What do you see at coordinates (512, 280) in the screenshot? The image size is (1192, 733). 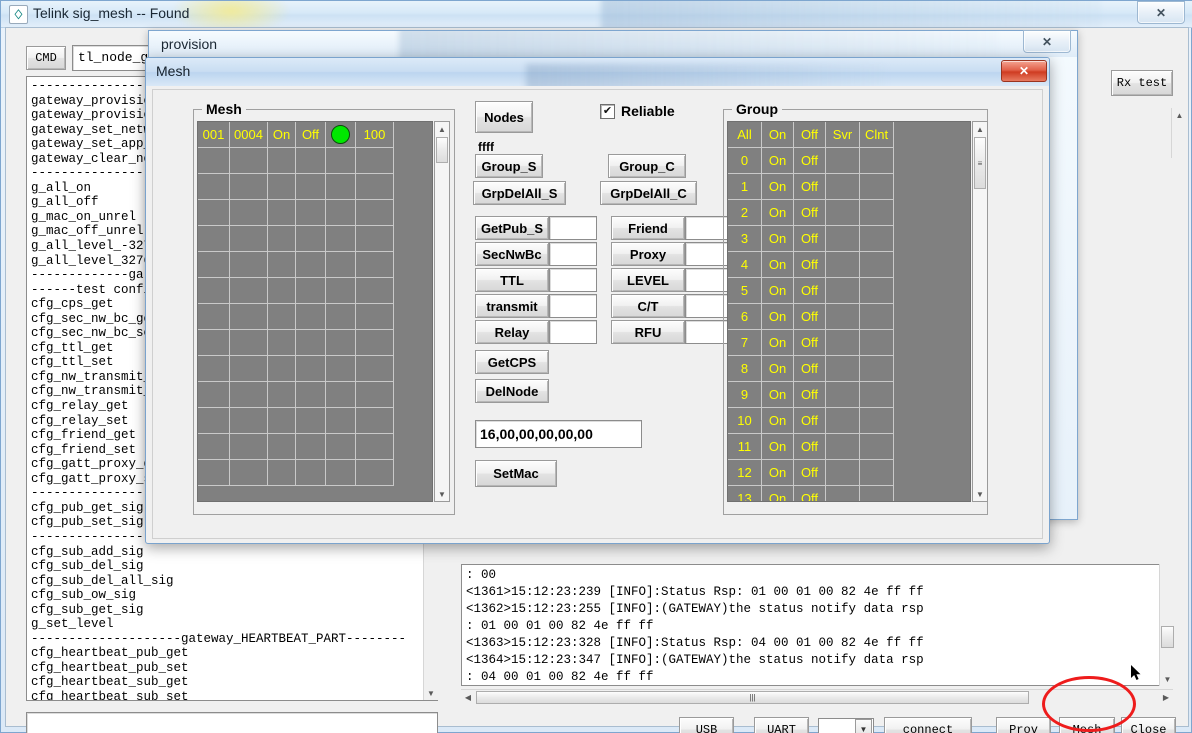 I see `ttl-button: TTL` at bounding box center [512, 280].